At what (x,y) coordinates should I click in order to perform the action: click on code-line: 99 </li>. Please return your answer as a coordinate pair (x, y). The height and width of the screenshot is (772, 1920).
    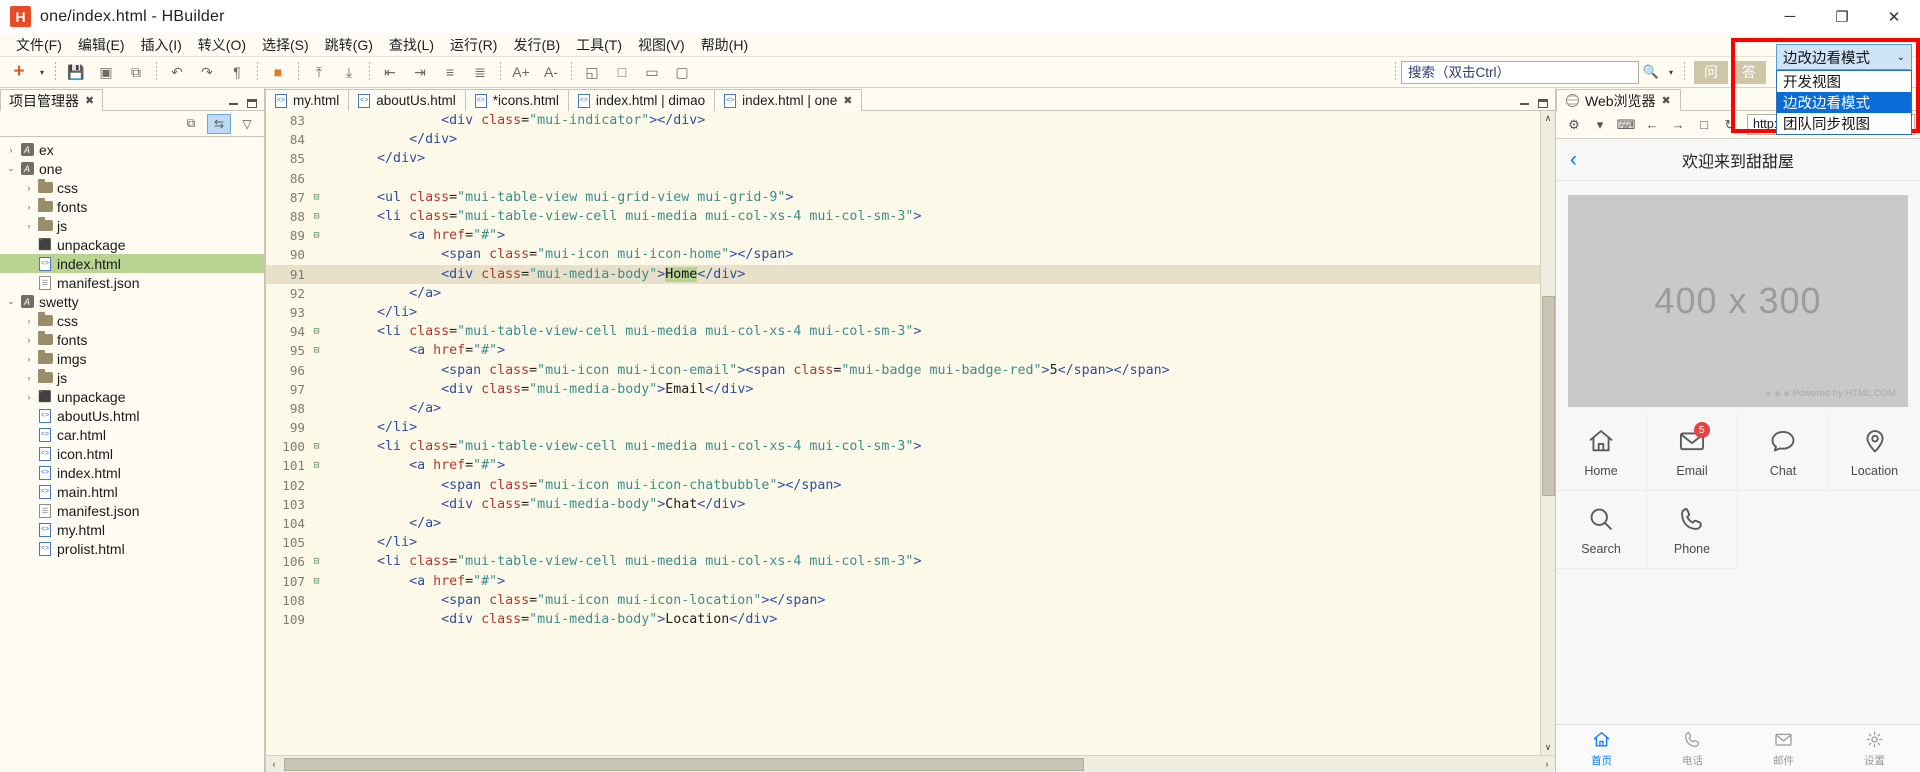
    Looking at the image, I should click on (903, 427).